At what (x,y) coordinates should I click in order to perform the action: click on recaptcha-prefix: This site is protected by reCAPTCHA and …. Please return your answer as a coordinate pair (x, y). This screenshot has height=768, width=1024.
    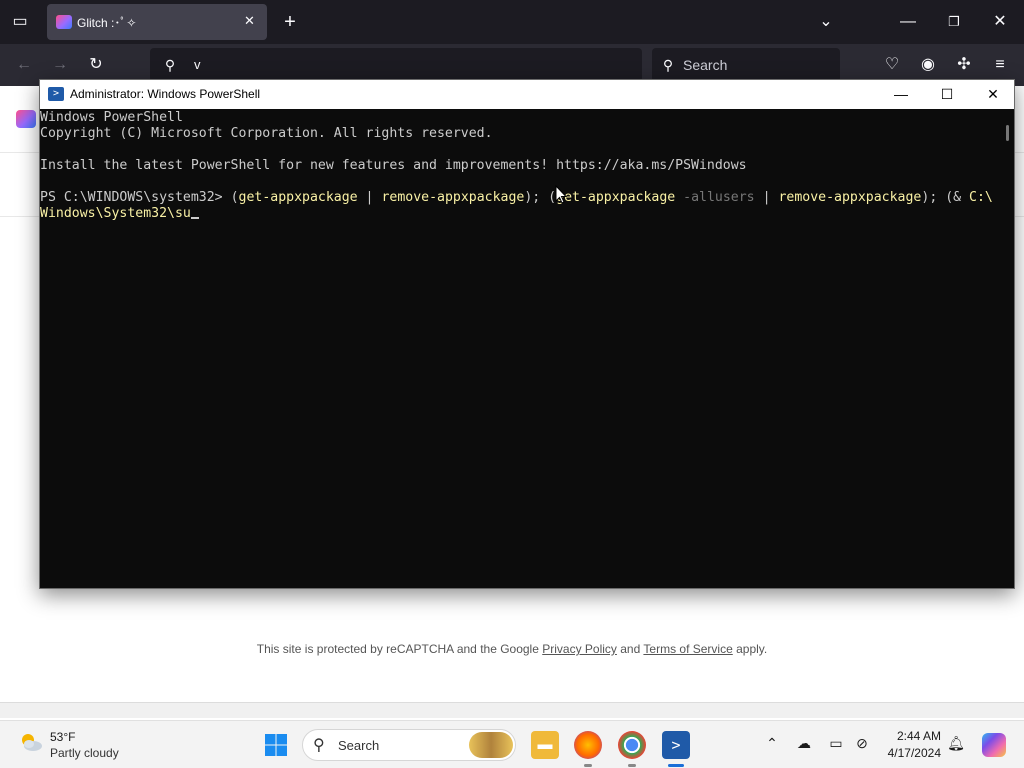
    Looking at the image, I should click on (399, 649).